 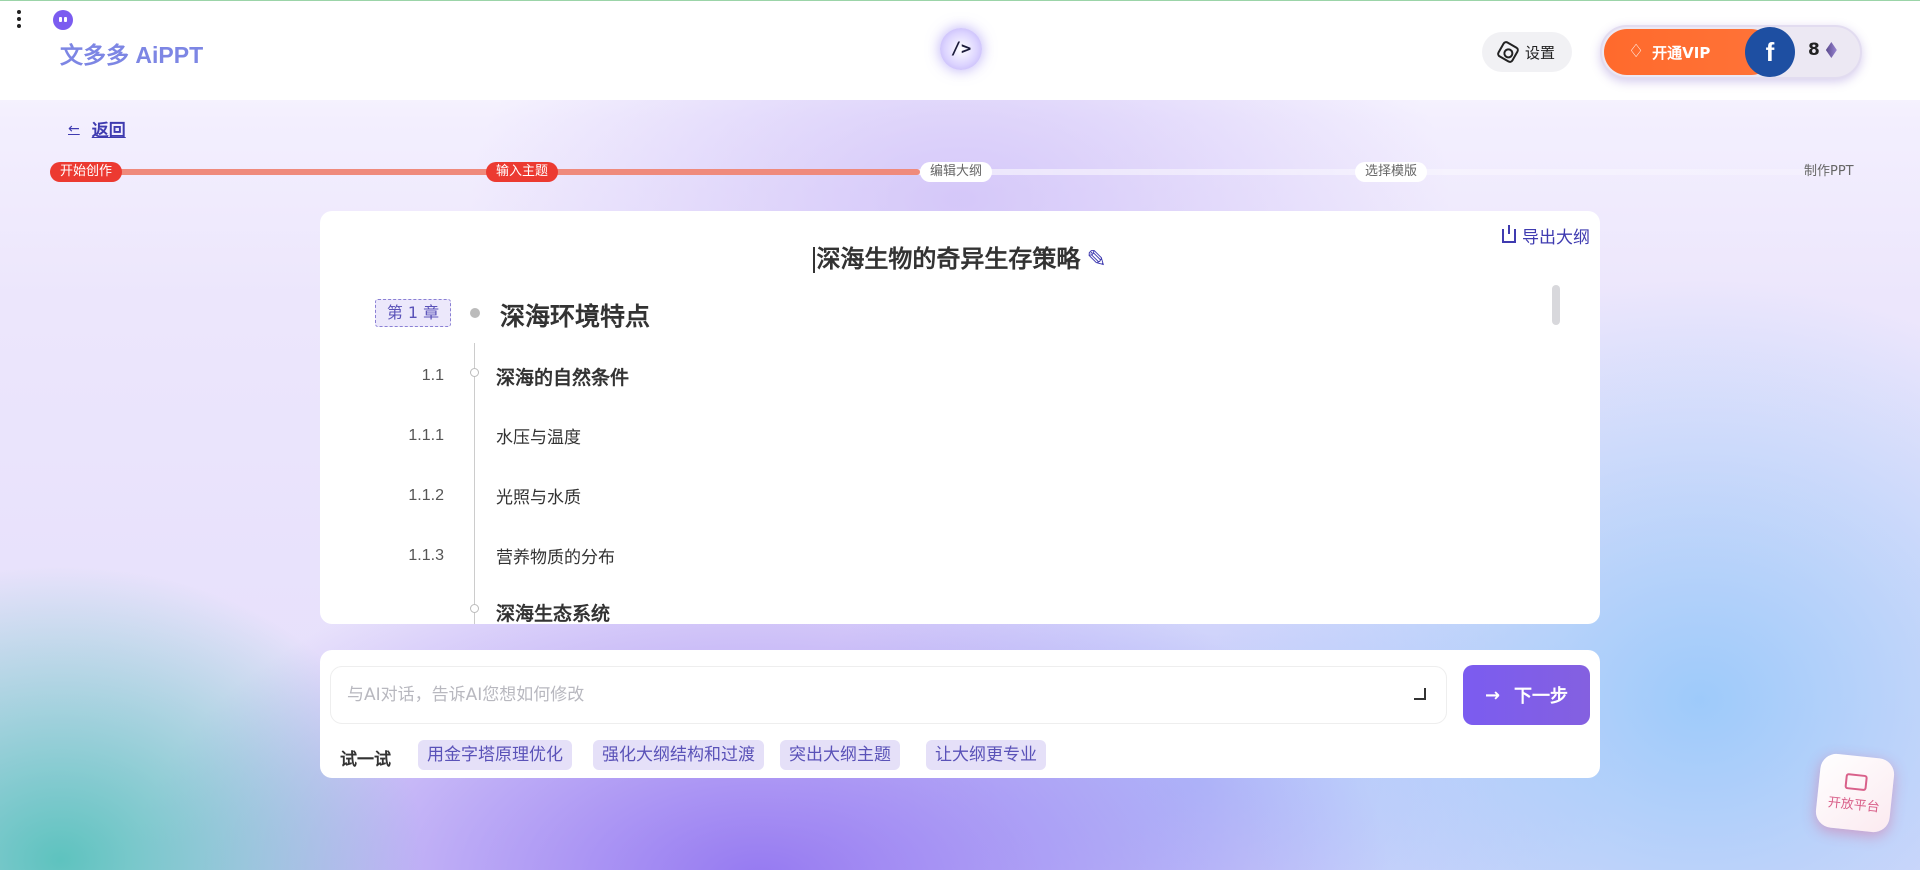 I want to click on open-platform-label: 开放平台, so click(x=1854, y=805).